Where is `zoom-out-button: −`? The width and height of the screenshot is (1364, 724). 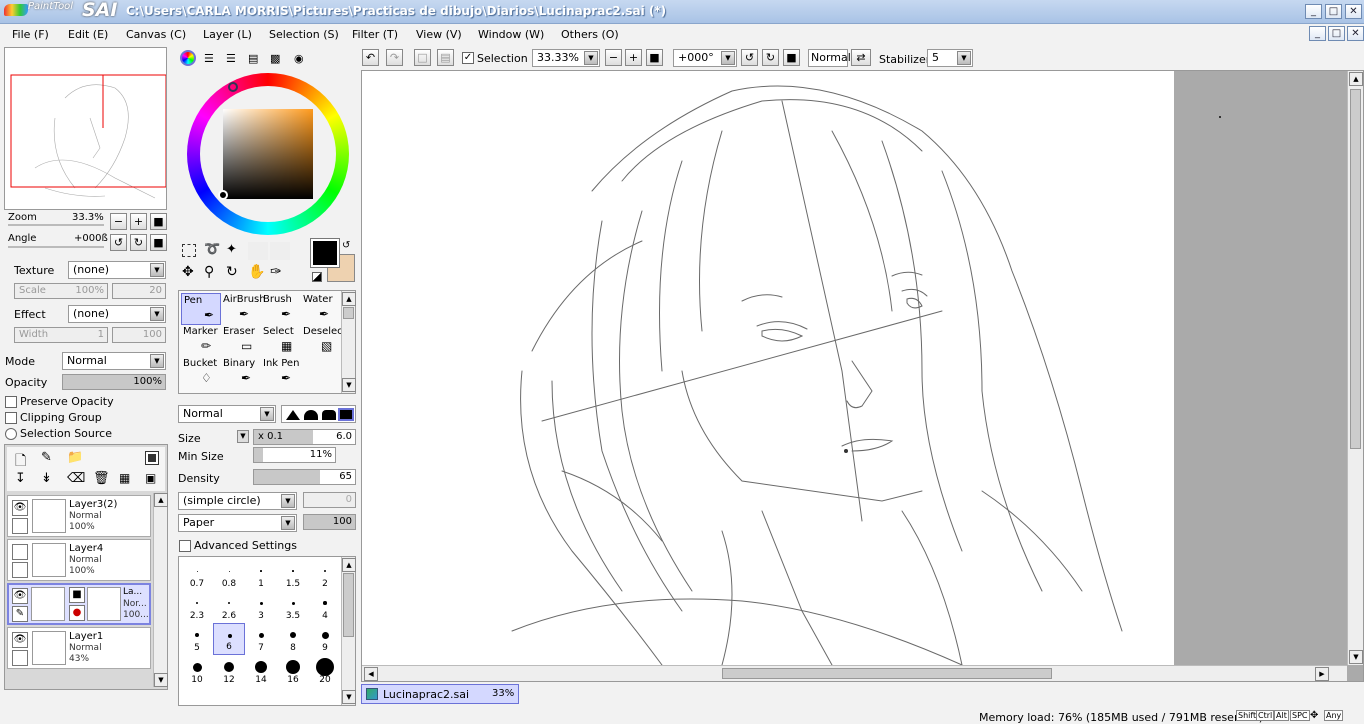
zoom-out-button: − is located at coordinates (118, 221).